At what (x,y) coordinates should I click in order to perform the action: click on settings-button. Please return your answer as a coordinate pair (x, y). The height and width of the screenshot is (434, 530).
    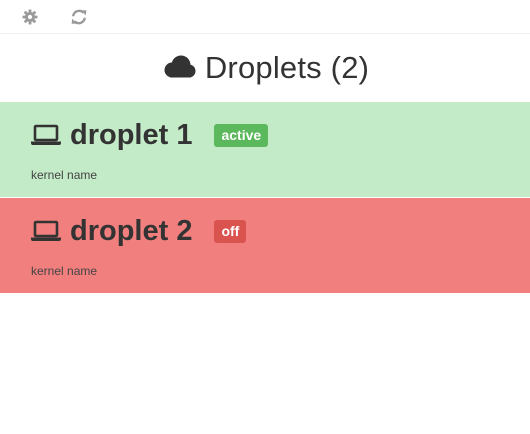
    Looking at the image, I should click on (30, 17).